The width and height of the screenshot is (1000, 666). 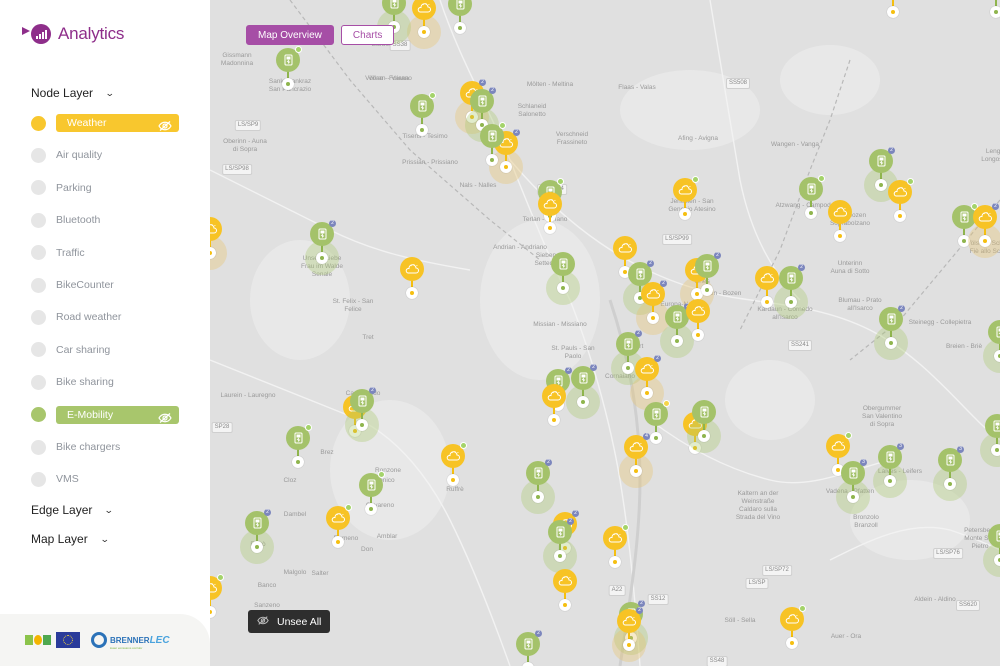 What do you see at coordinates (105, 382) in the screenshot?
I see `layer-item-bike-sharing: Bike sharing` at bounding box center [105, 382].